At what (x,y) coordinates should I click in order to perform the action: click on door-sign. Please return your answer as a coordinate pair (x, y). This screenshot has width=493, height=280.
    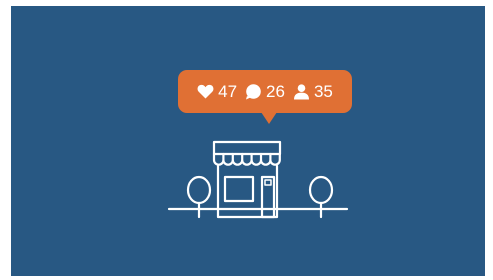
    Looking at the image, I should click on (268, 182).